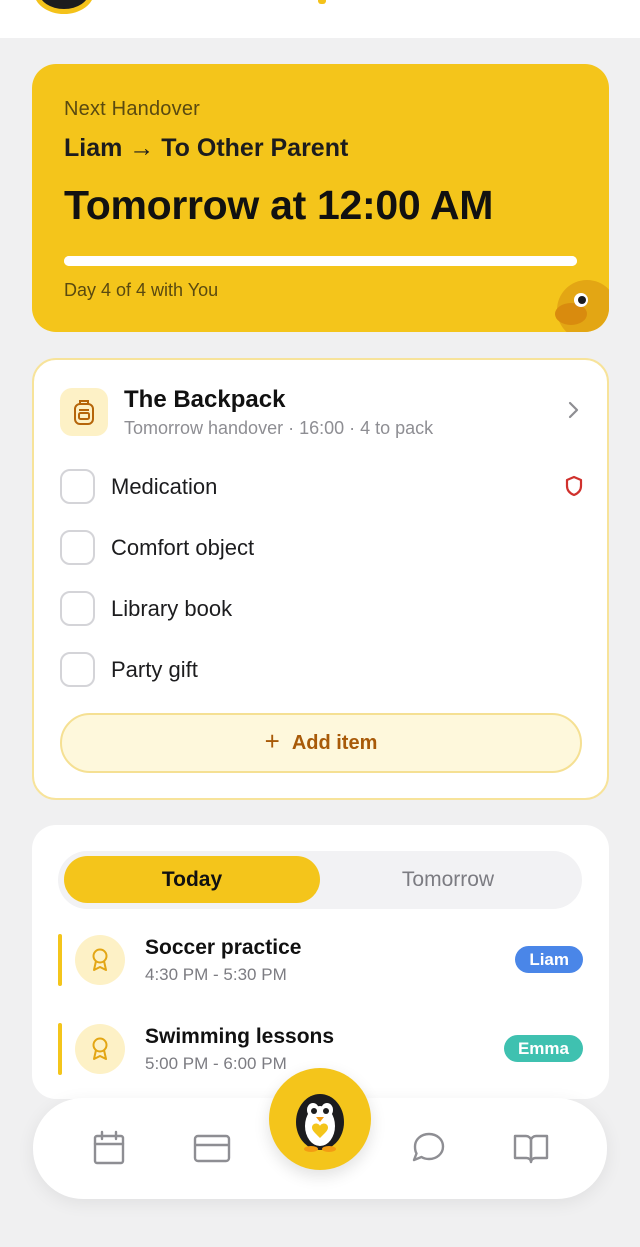 This screenshot has width=640, height=1247. Describe the element at coordinates (428, 1148) in the screenshot. I see `chat-icon` at that location.